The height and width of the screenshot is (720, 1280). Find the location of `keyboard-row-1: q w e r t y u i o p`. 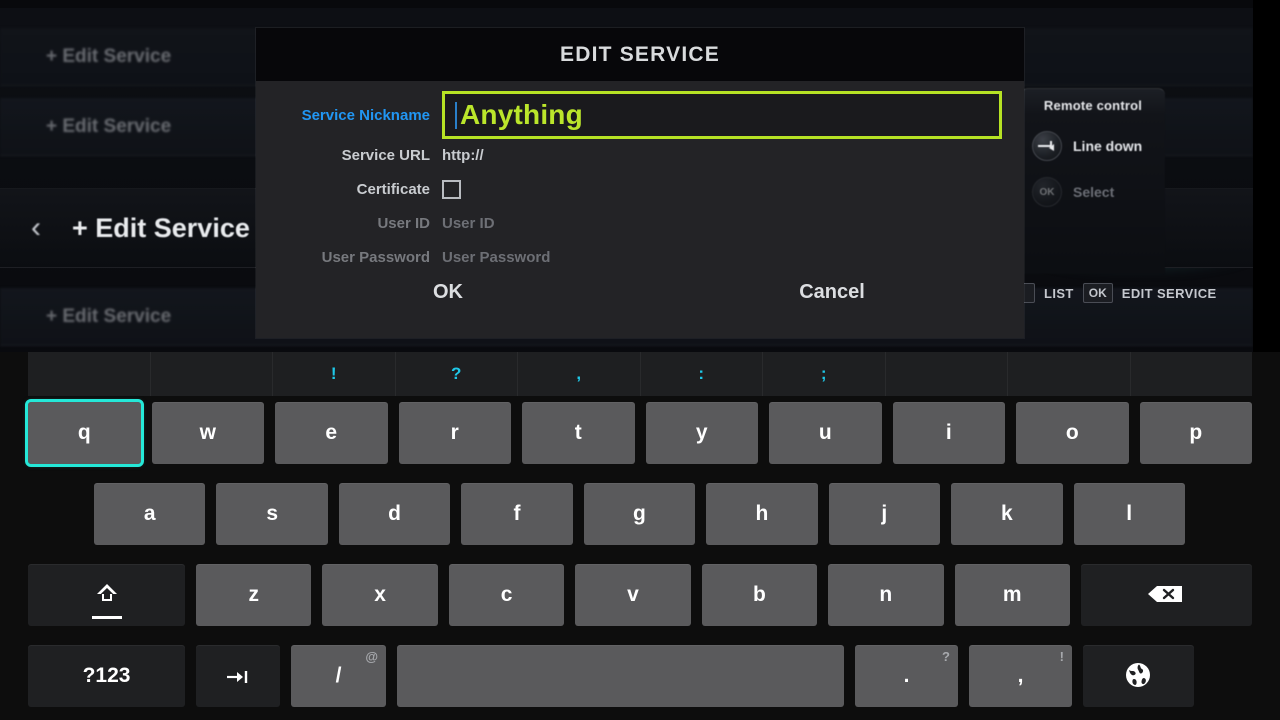

keyboard-row-1: q w e r t y u i o p is located at coordinates (638, 433).